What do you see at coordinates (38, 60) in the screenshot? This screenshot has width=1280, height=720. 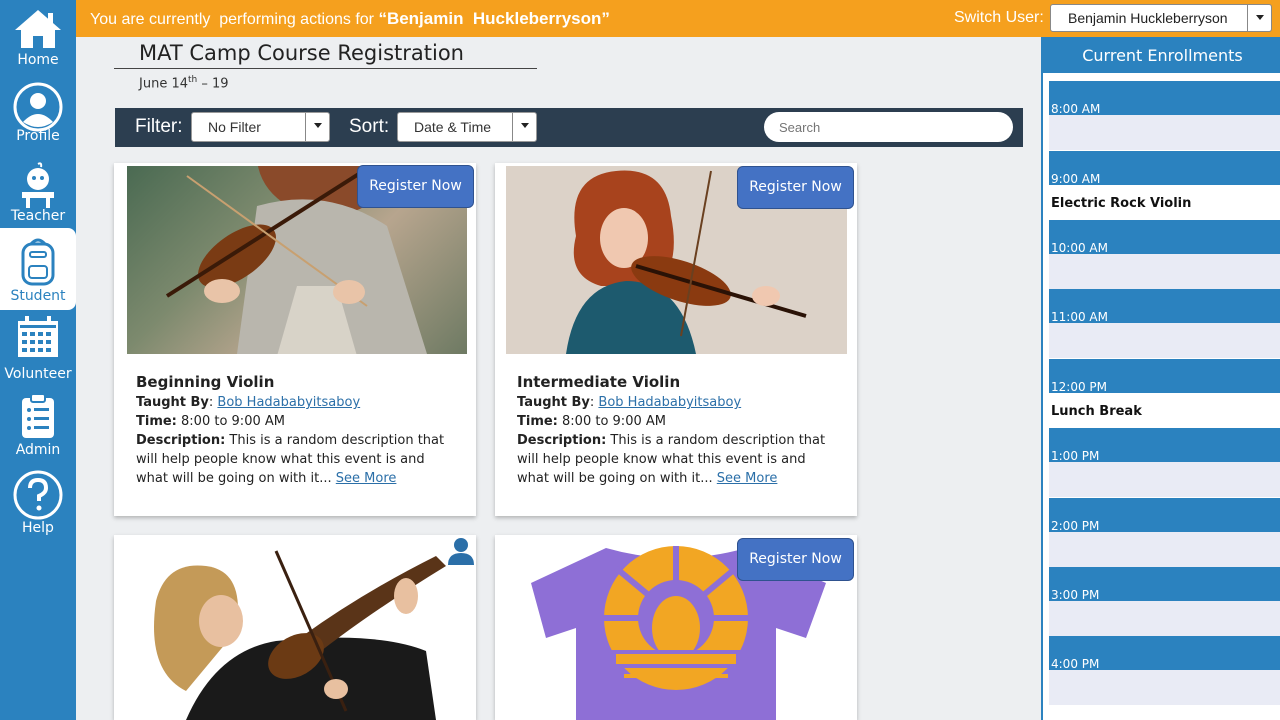 I see `nav-home-label: Home` at bounding box center [38, 60].